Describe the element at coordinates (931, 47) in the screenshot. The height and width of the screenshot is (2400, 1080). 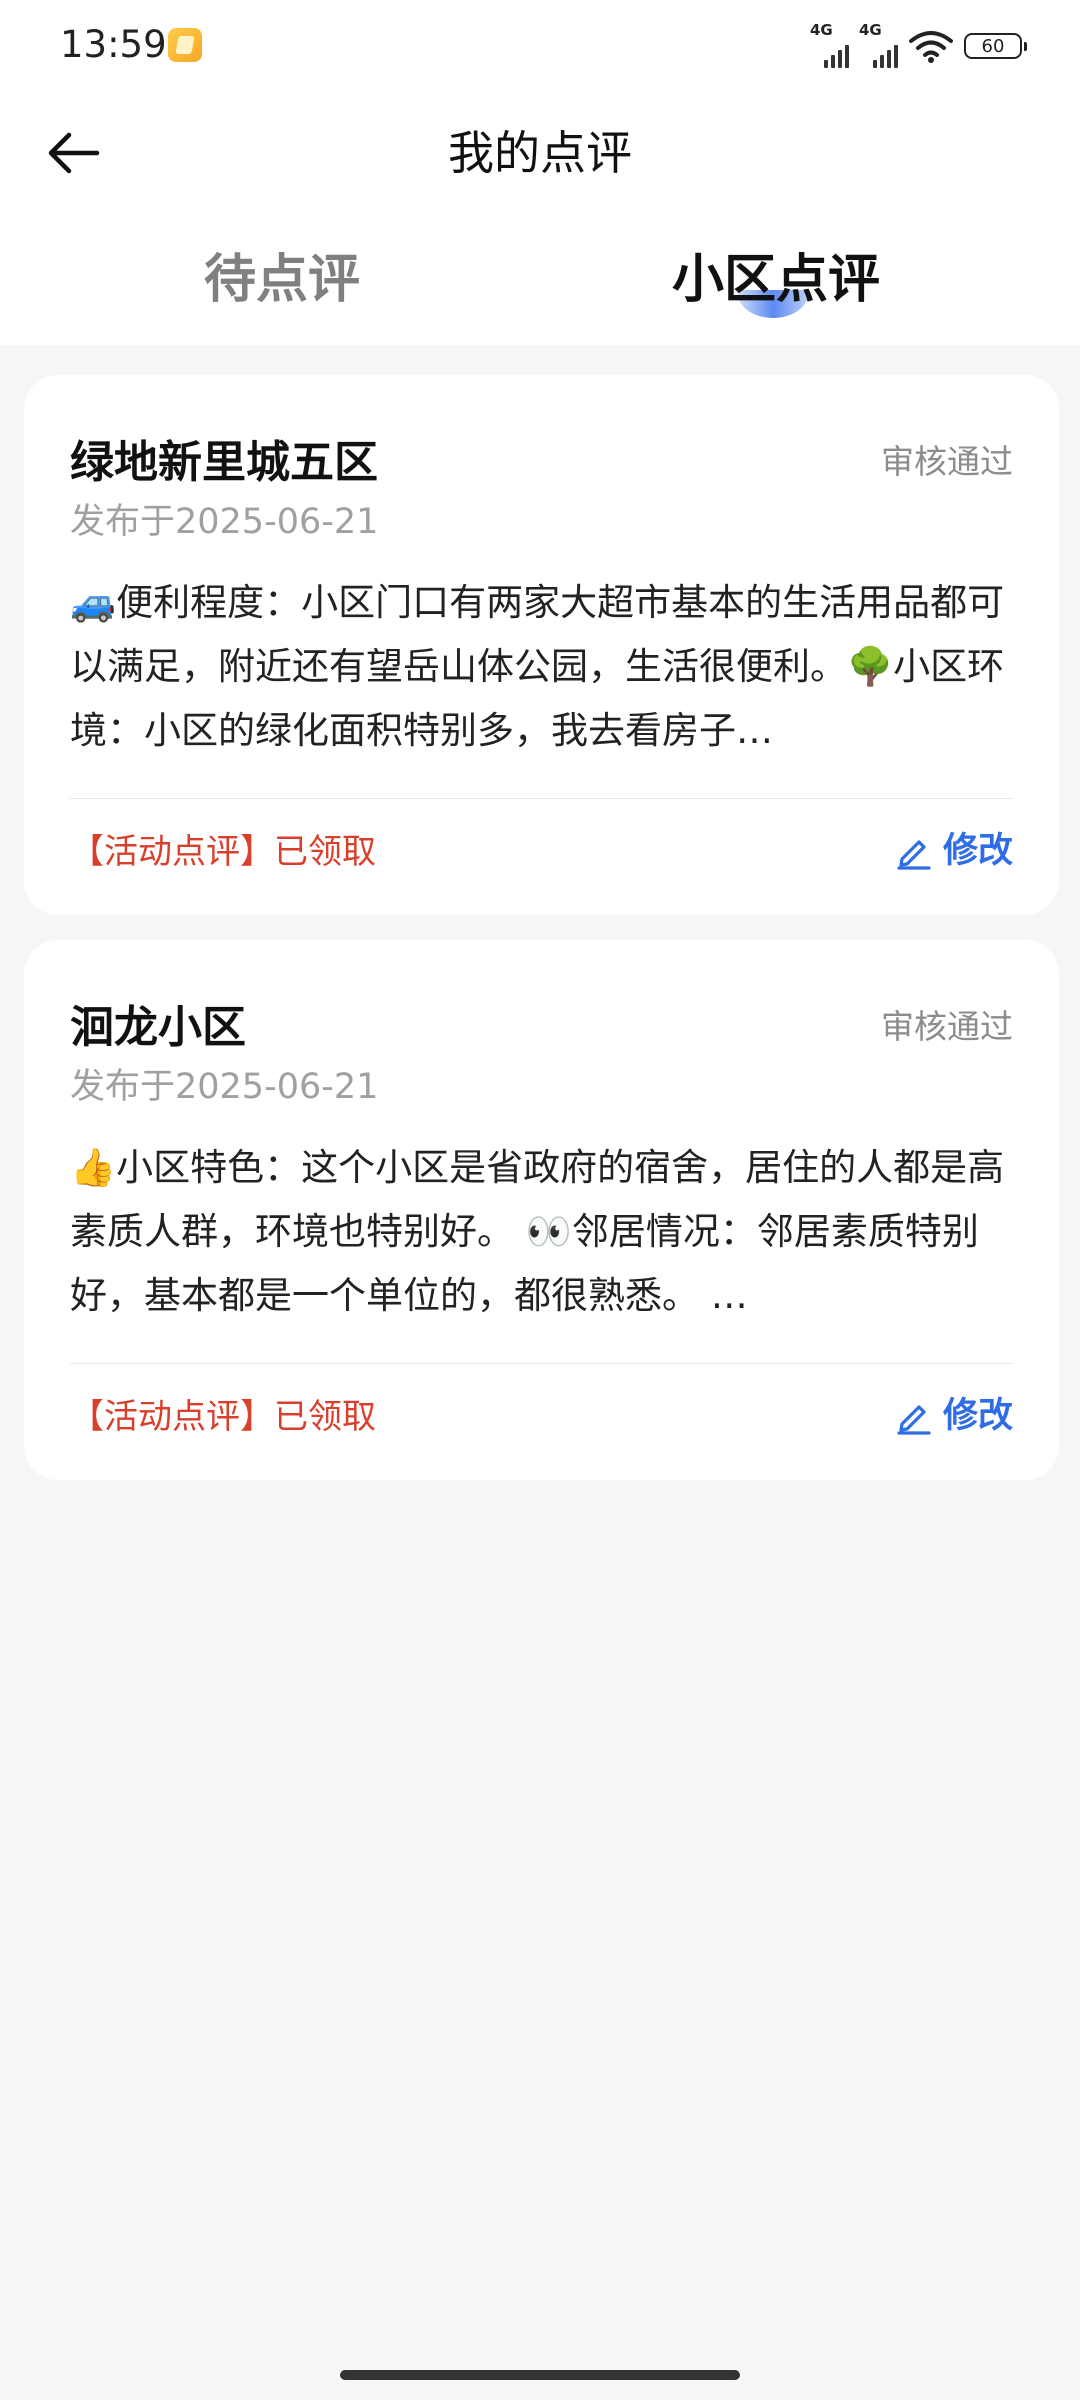
I see `wifi-icon` at that location.